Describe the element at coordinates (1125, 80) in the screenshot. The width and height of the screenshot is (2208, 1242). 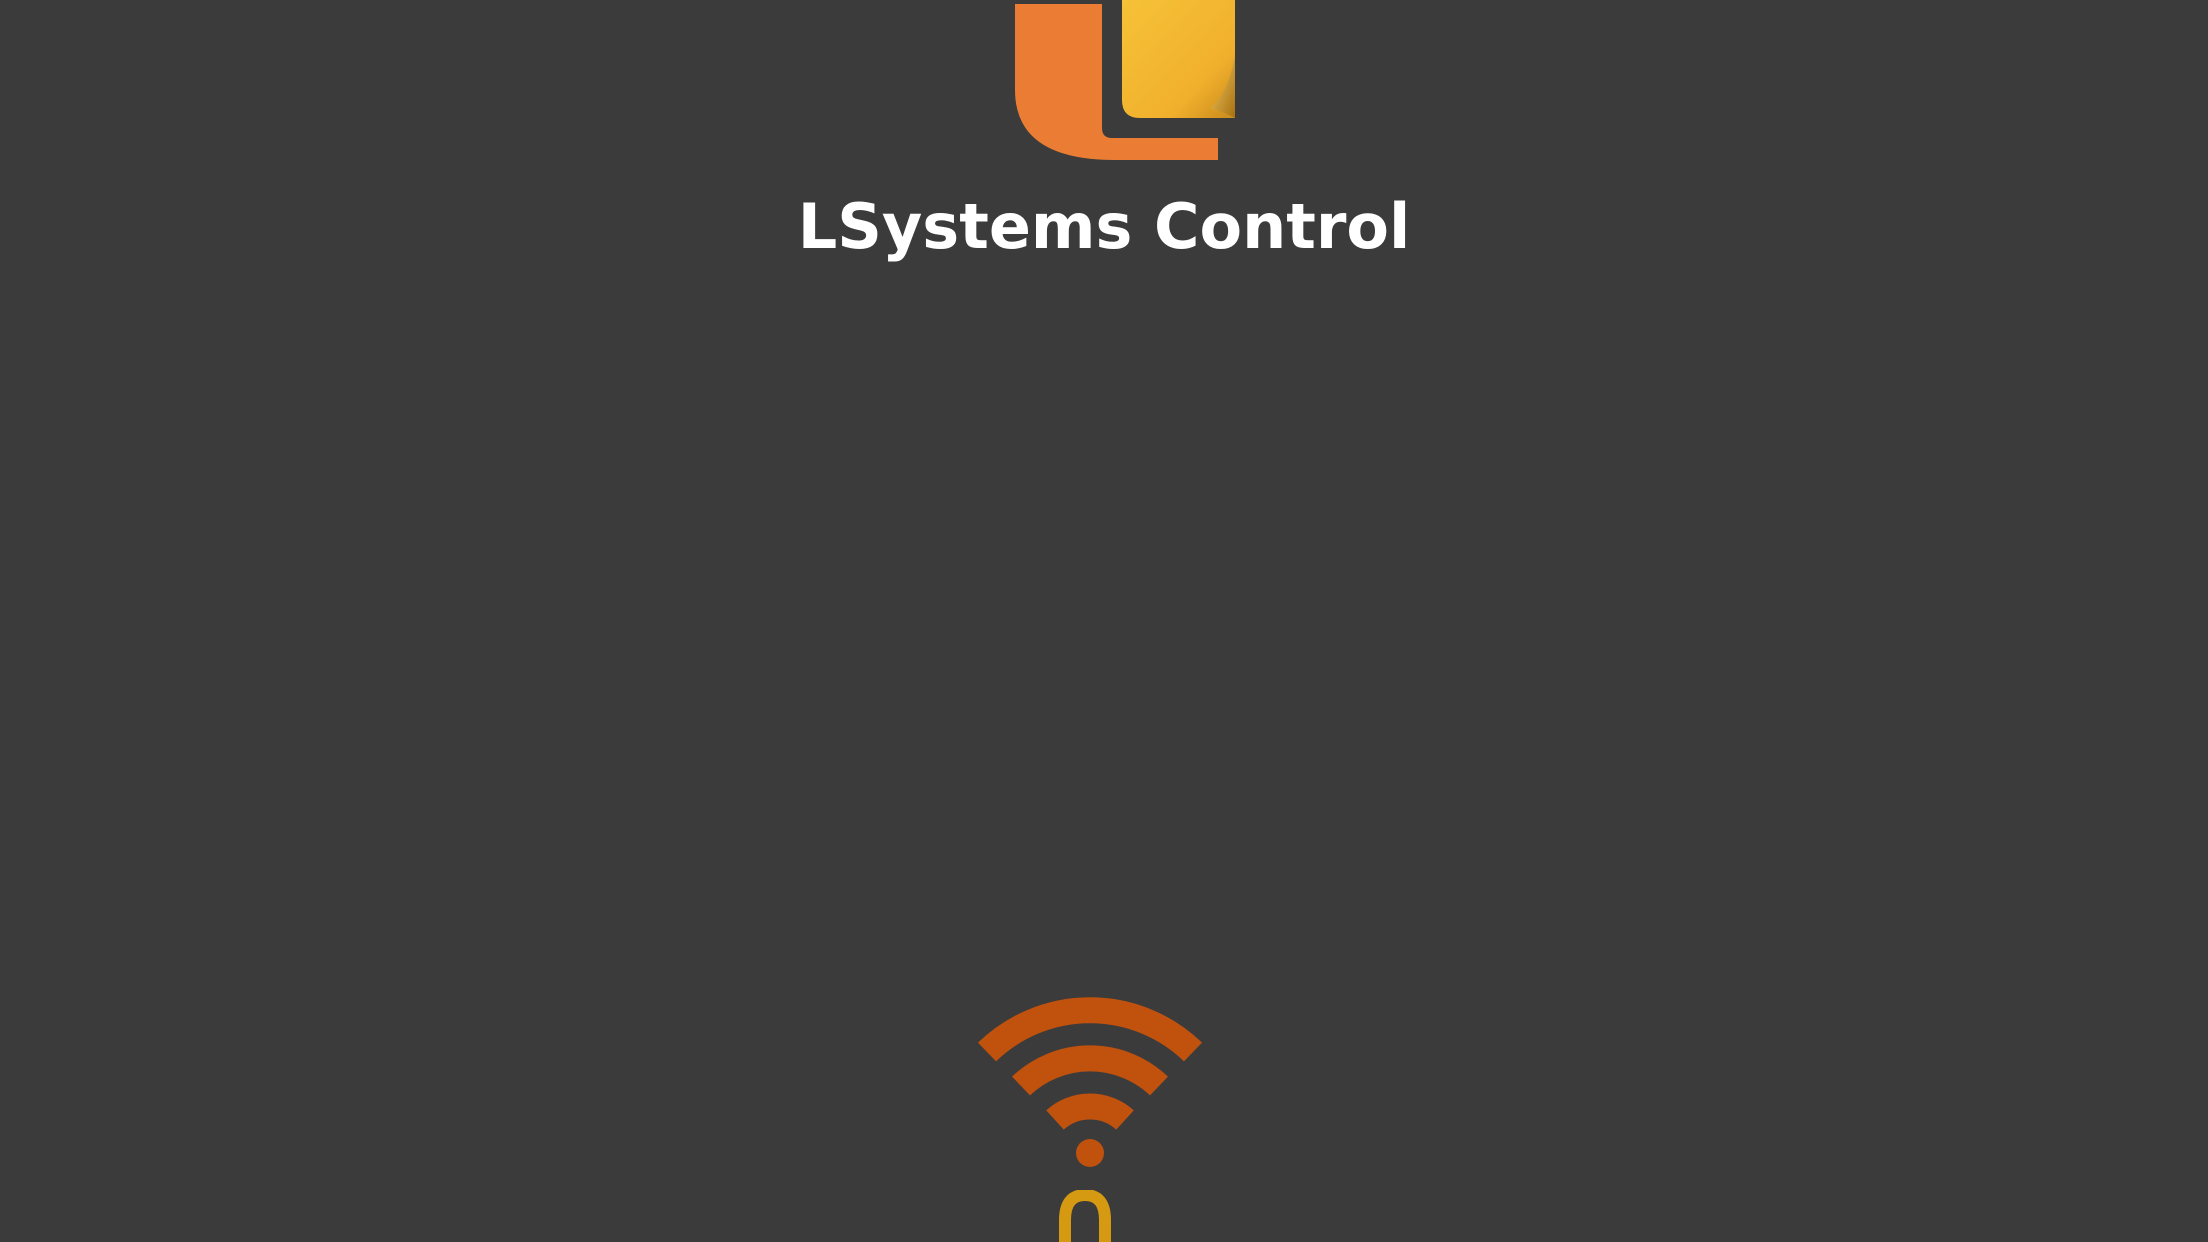
I see `app-logo` at that location.